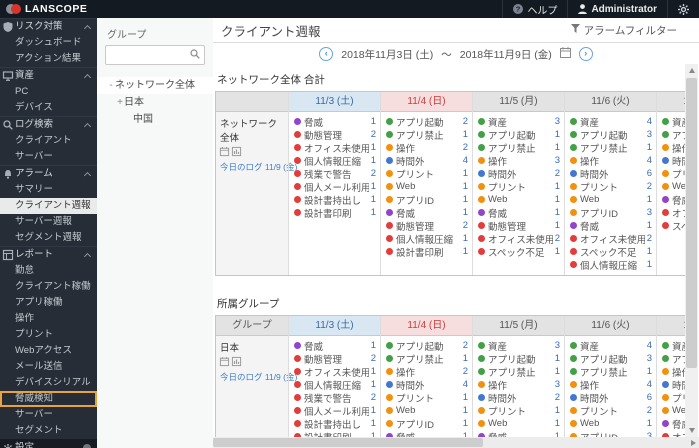  What do you see at coordinates (48, 108) in the screenshot?
I see `sidebar-item-jp: デバイス` at bounding box center [48, 108].